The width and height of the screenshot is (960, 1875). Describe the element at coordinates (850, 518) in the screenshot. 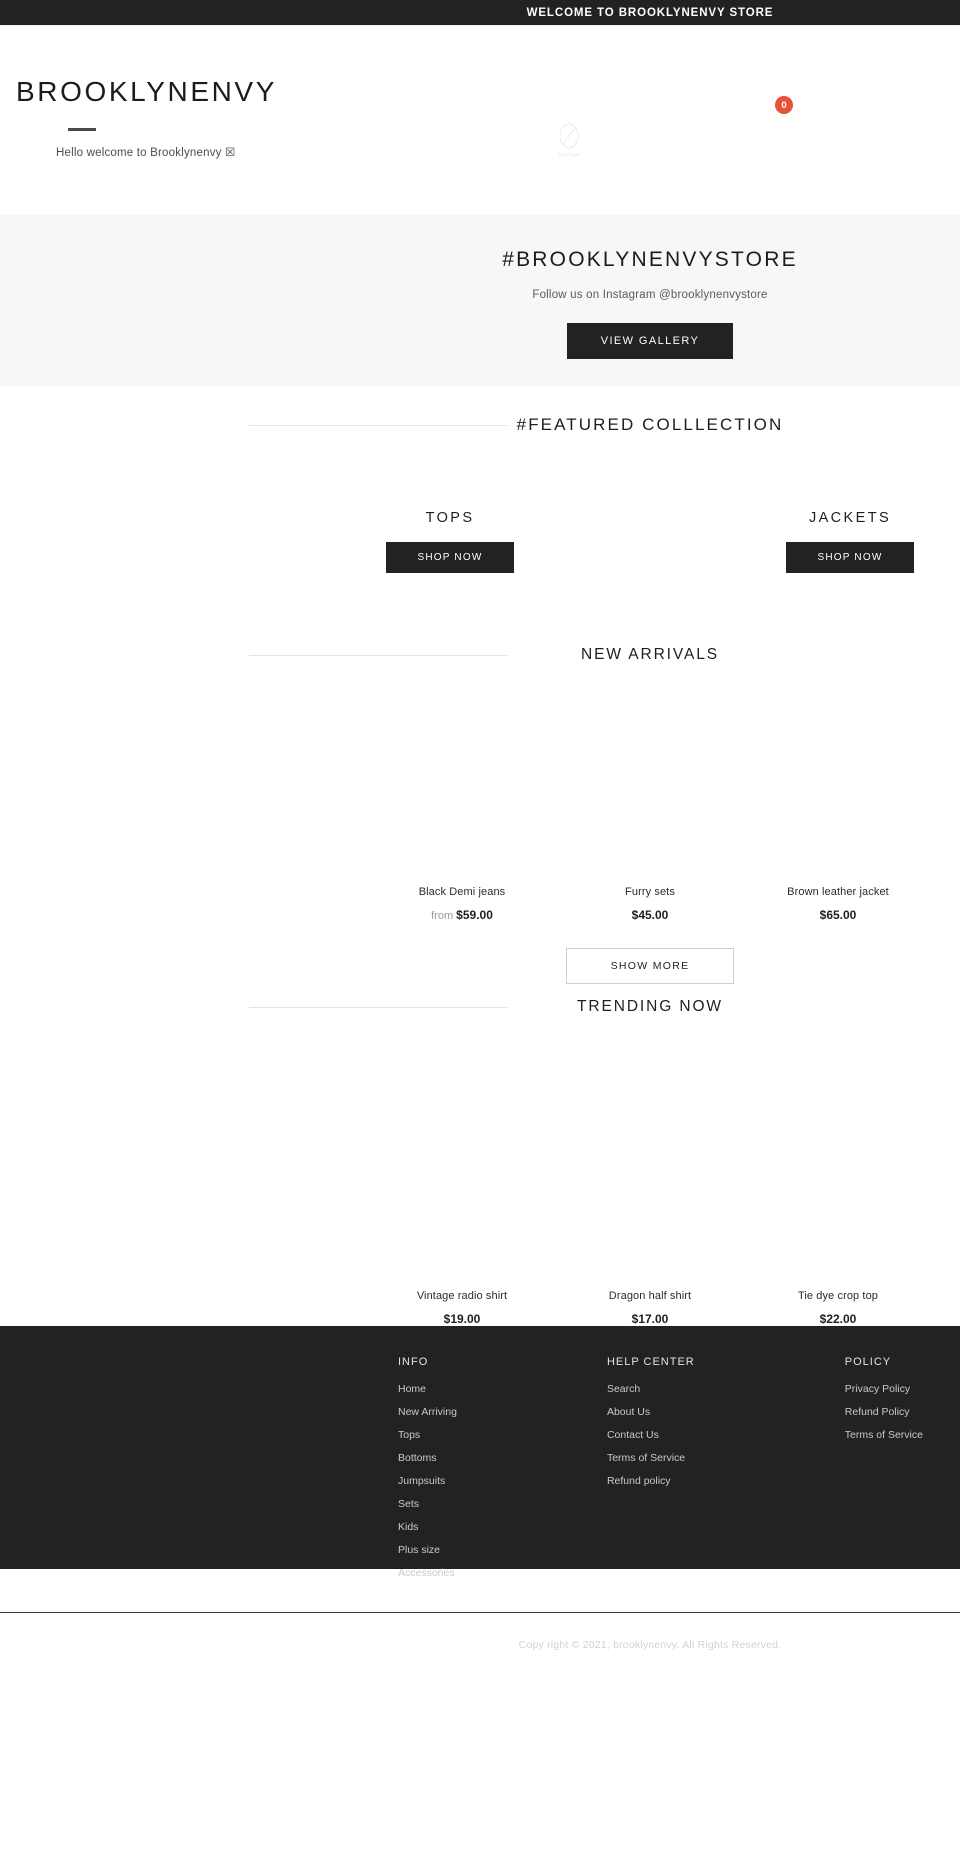

I see `collection-name: JACKETS` at that location.